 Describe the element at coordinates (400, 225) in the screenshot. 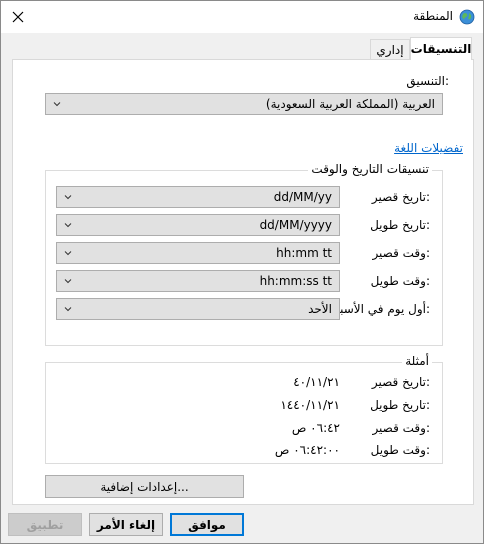

I see `long-date-label: تاريخ طويل:` at that location.